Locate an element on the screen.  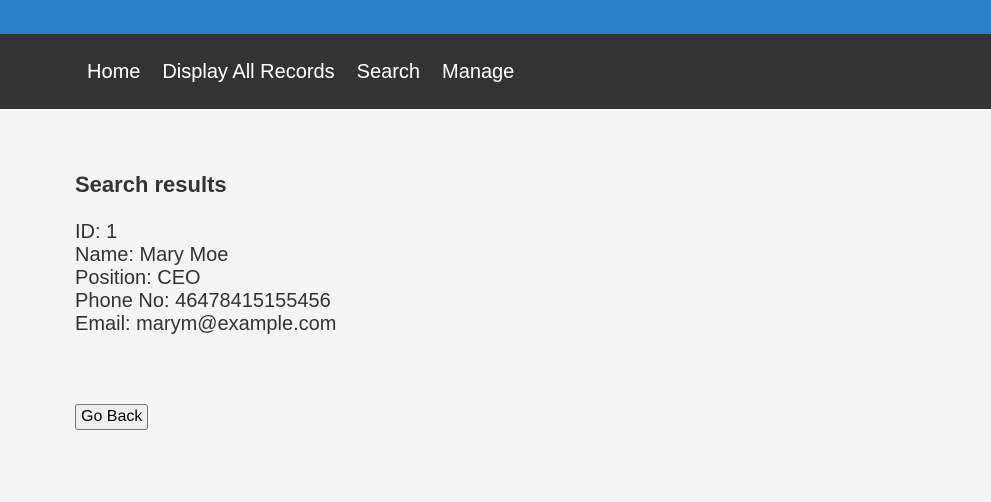
record-phone: Phone No: 46478415155456 is located at coordinates (203, 301).